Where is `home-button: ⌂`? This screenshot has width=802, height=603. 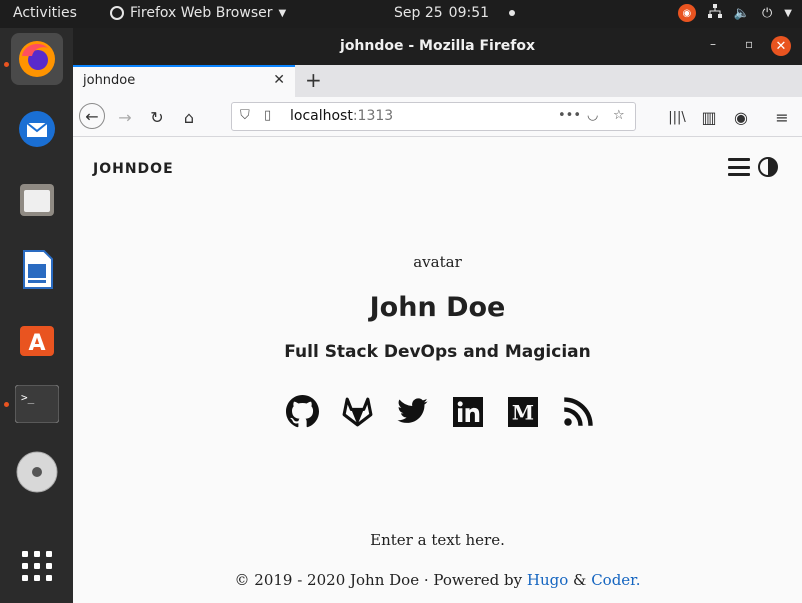
home-button: ⌂ is located at coordinates (189, 117).